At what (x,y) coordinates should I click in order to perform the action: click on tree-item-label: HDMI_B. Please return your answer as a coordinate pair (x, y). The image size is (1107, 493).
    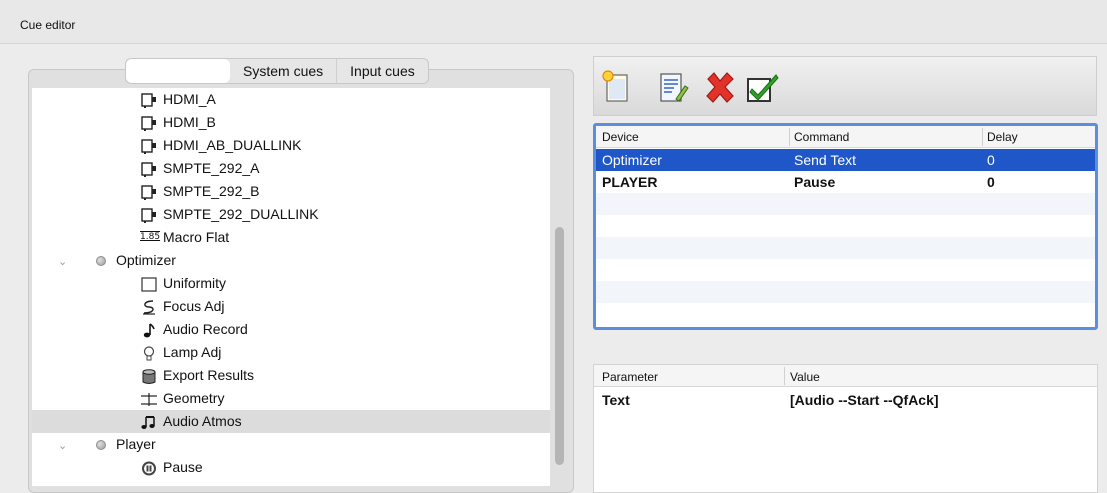
    Looking at the image, I should click on (189, 122).